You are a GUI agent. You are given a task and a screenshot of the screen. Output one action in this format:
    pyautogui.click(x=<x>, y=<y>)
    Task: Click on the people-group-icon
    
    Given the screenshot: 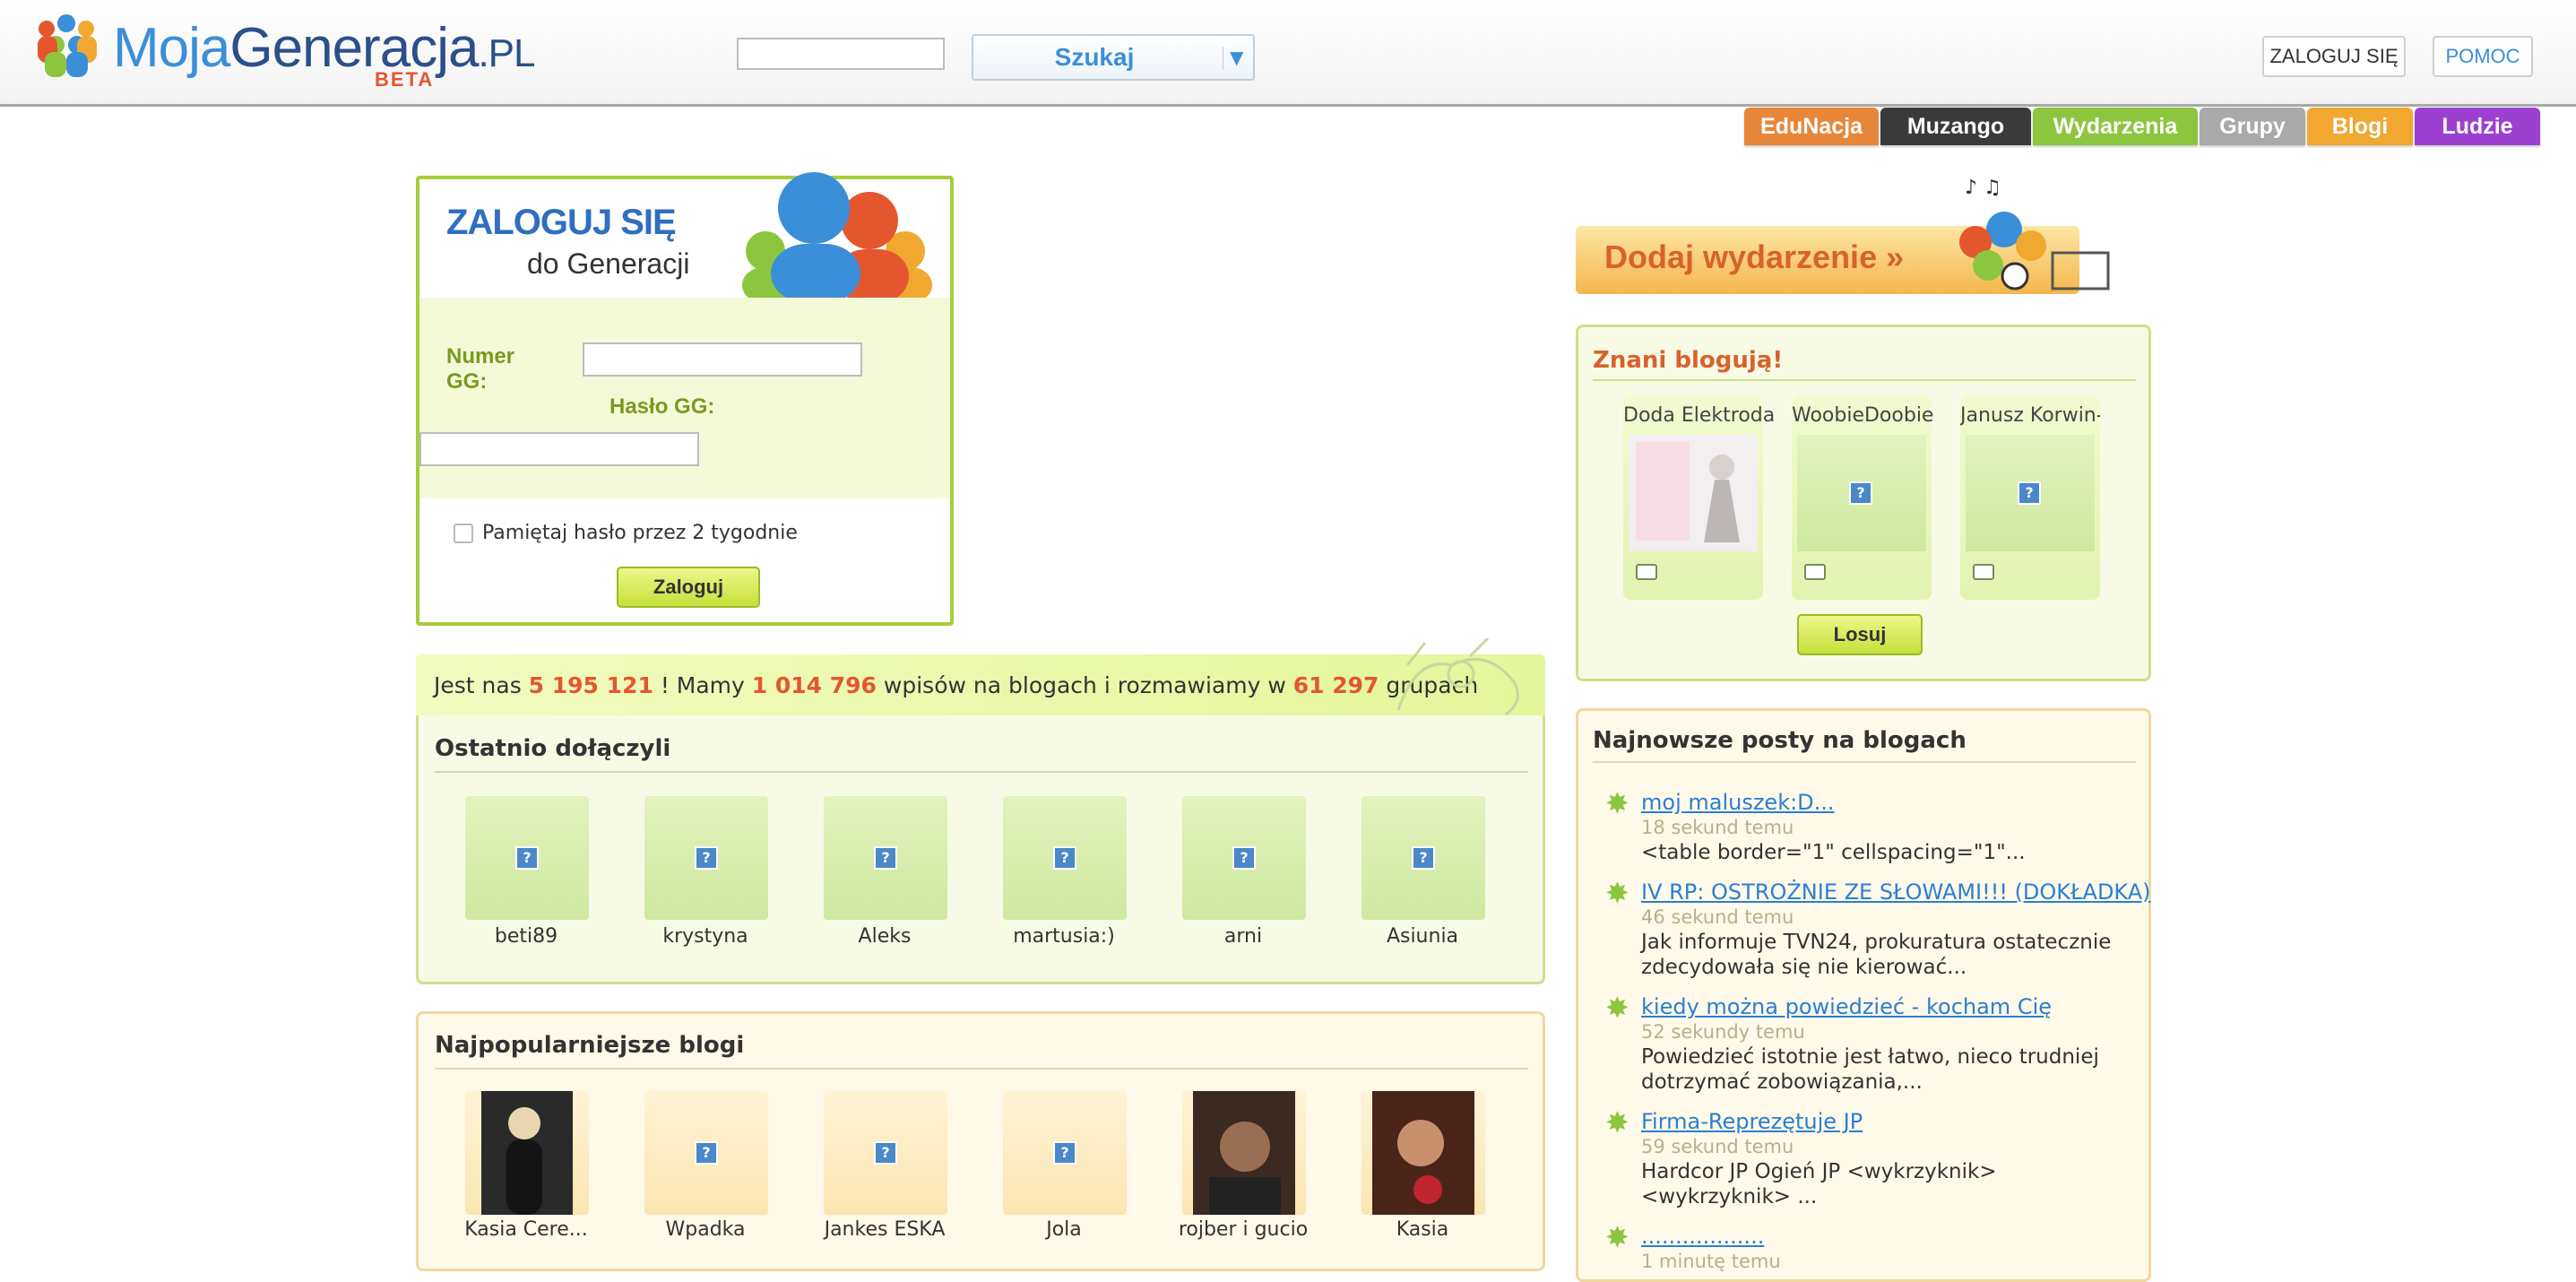 What is the action you would take?
    pyautogui.click(x=837, y=235)
    